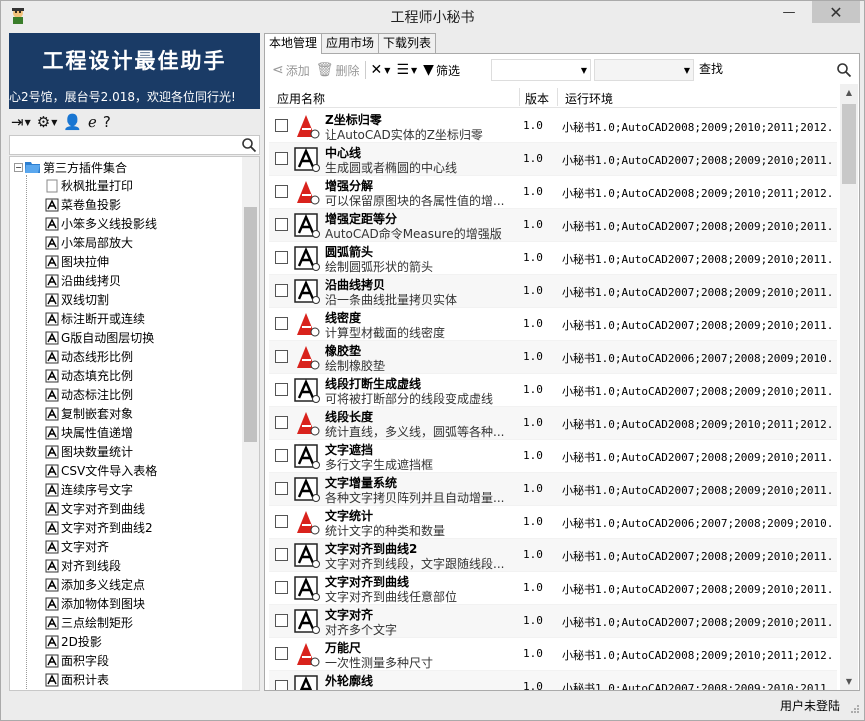 This screenshot has height=721, width=865. Describe the element at coordinates (101, 527) in the screenshot. I see `tree-item: 文字对齐到曲线2` at that location.